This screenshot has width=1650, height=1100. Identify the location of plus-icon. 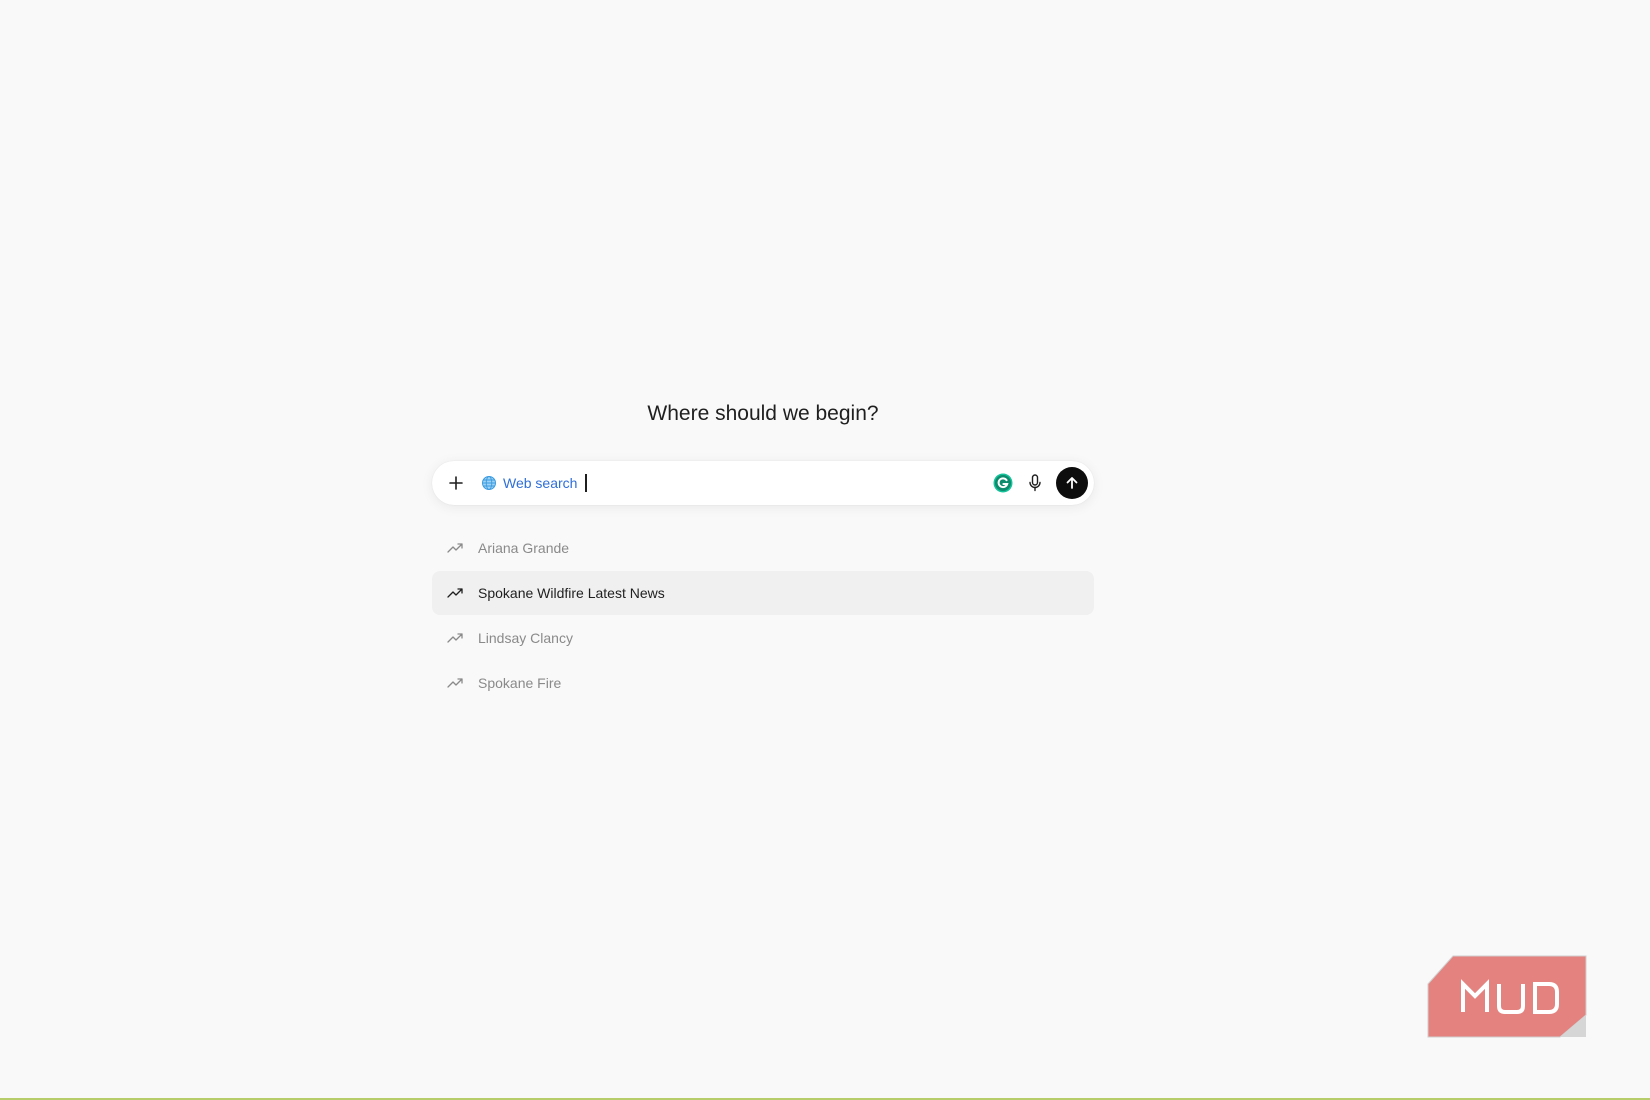
(456, 483).